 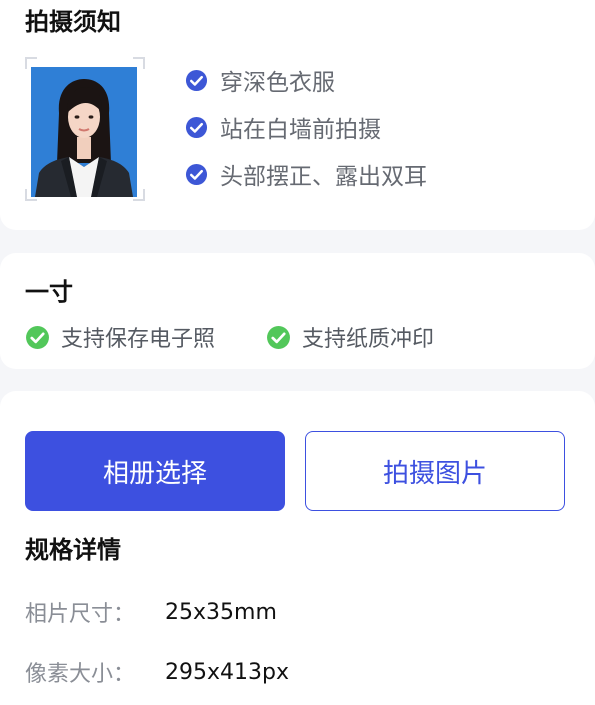 I want to click on select-from-album-button: 相册选择, so click(x=155, y=471).